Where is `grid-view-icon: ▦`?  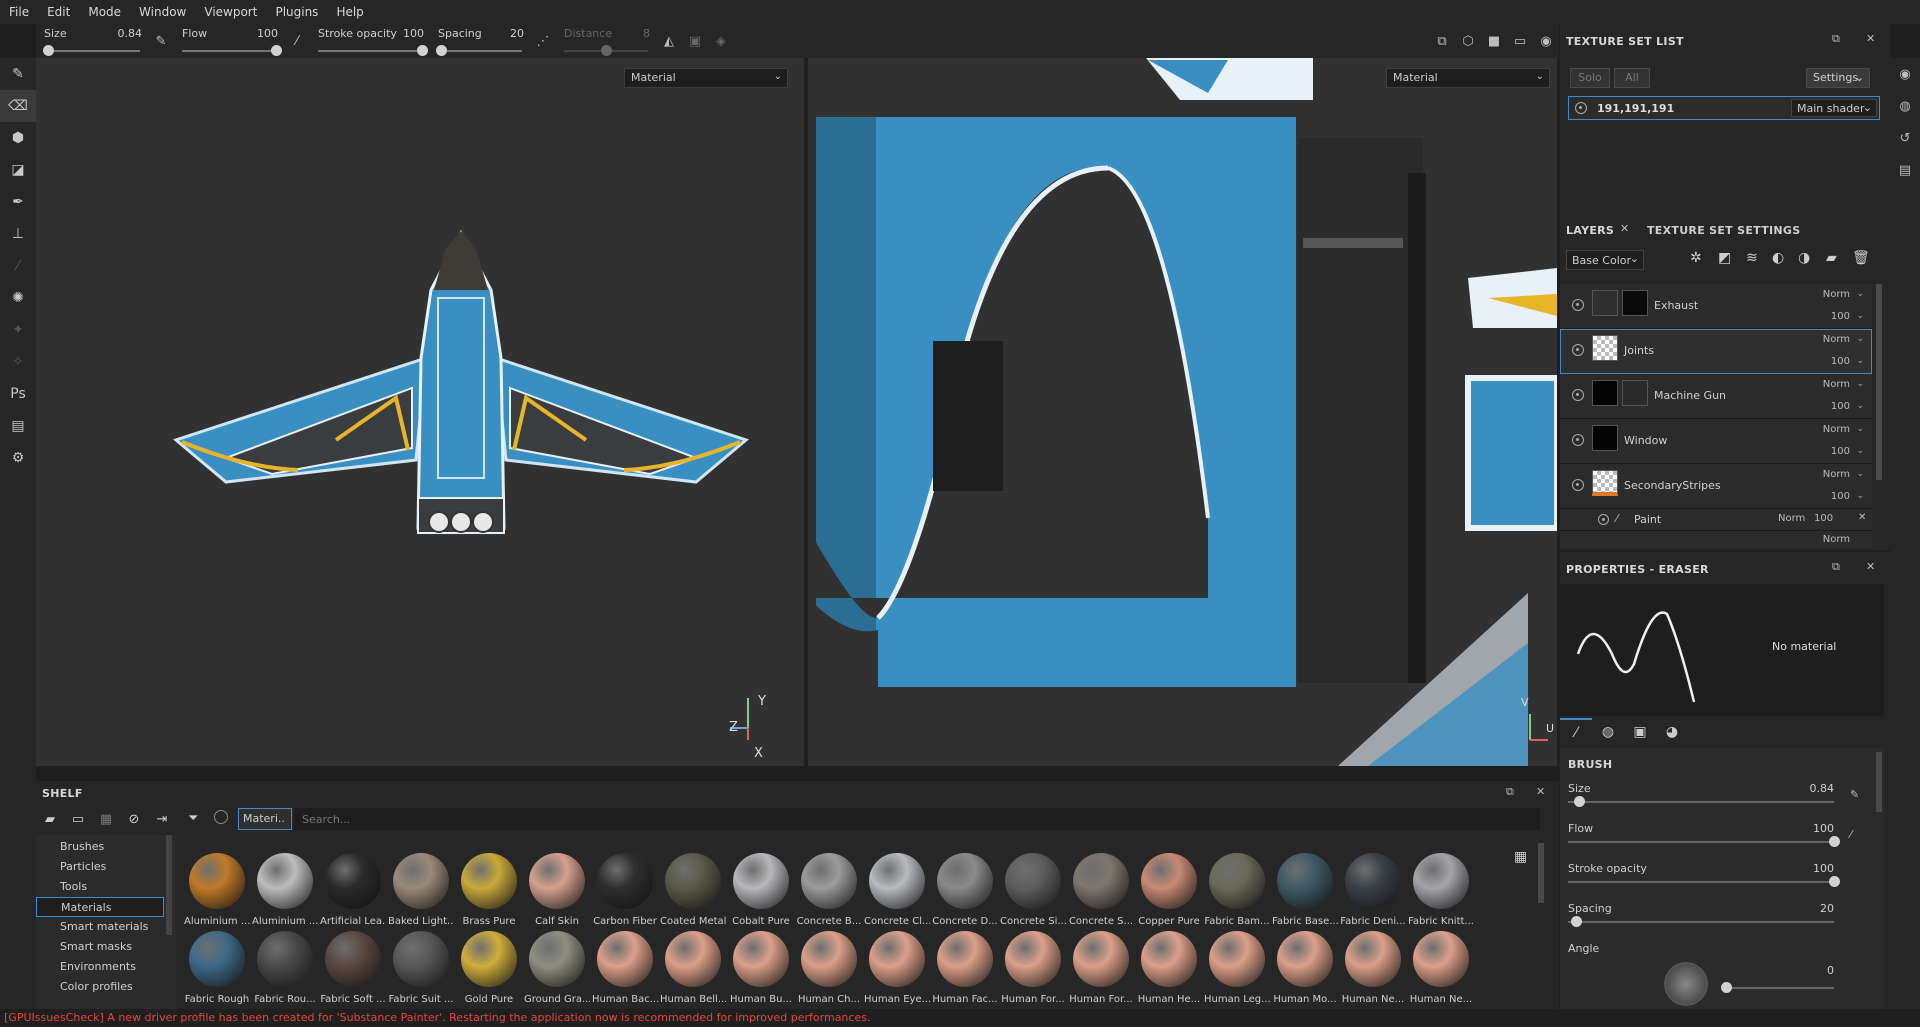 grid-view-icon: ▦ is located at coordinates (1520, 857).